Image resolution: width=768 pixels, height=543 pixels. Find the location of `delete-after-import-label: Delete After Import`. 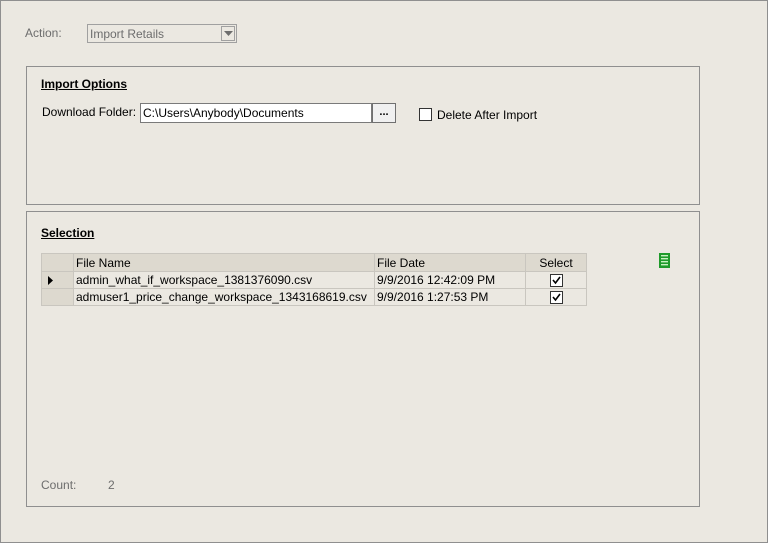

delete-after-import-label: Delete After Import is located at coordinates (487, 115).